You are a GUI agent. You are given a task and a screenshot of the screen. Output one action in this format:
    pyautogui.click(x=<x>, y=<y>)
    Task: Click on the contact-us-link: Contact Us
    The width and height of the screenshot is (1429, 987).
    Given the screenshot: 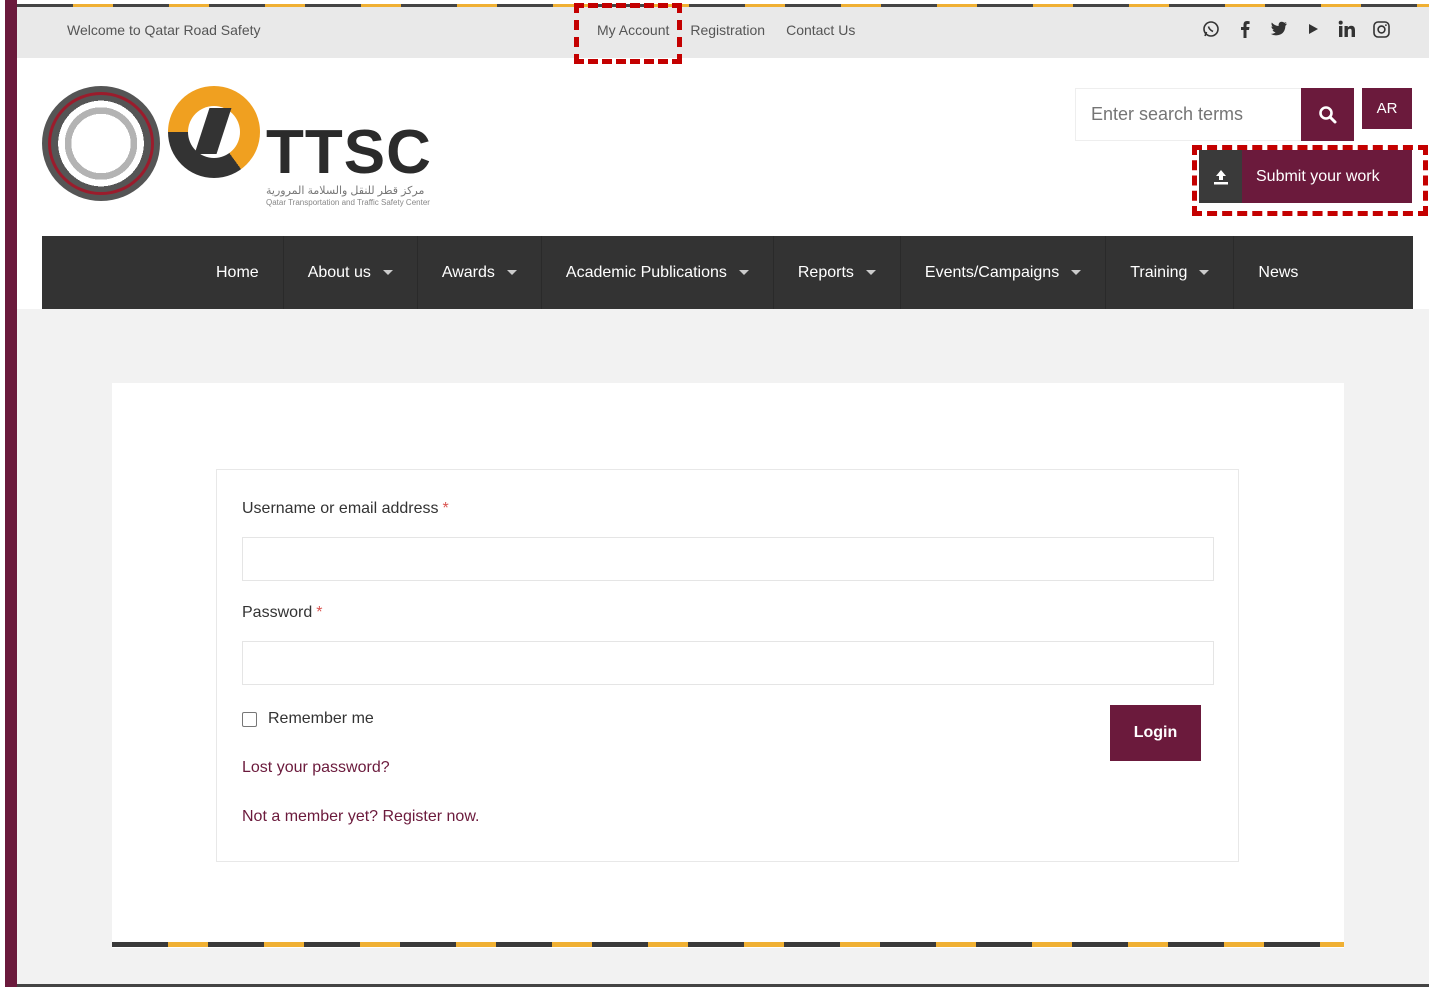 What is the action you would take?
    pyautogui.click(x=820, y=30)
    